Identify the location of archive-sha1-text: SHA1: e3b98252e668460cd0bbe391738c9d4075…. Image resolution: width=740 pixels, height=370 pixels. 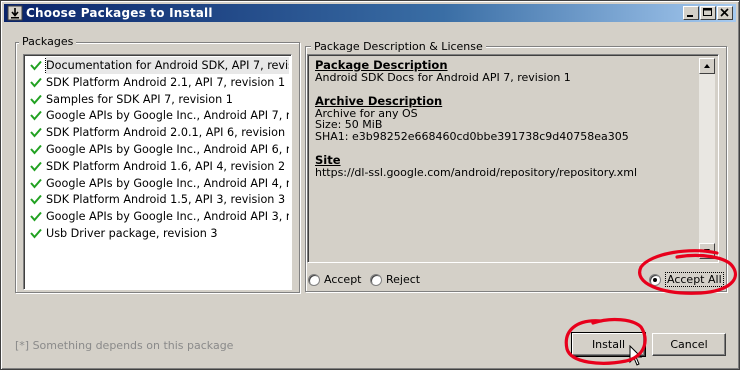
(472, 136).